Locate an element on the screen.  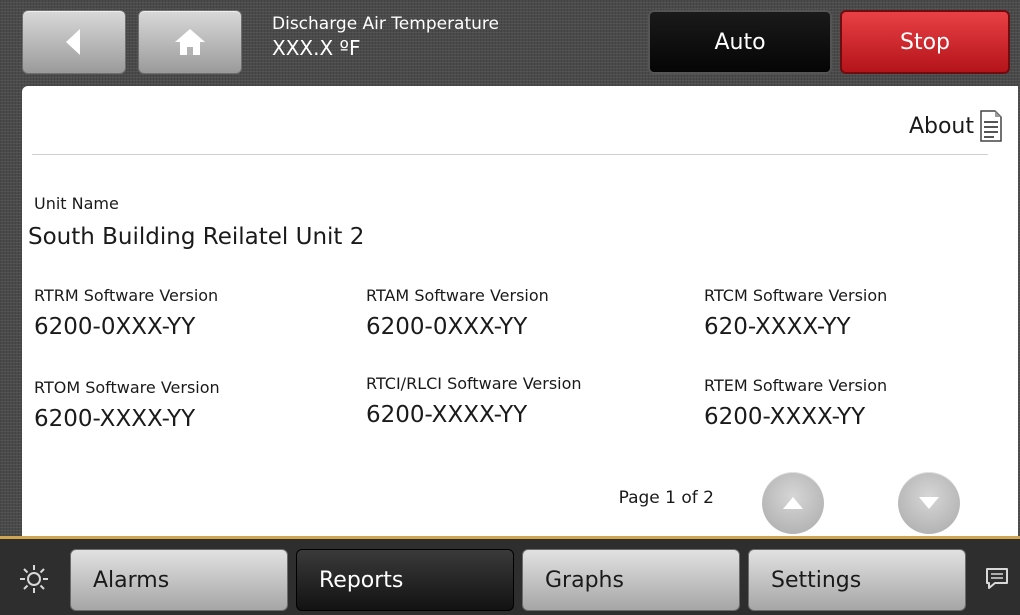
rtrm-version-value: 6200-0XXX-YY is located at coordinates (115, 327).